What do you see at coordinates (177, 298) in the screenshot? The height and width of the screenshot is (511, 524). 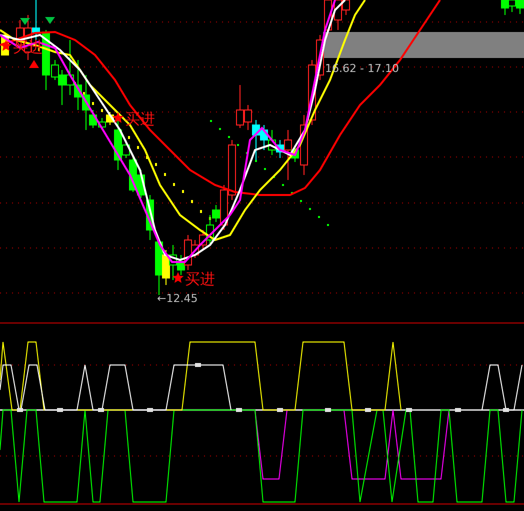 I see `low-price-label: ←12.45` at bounding box center [177, 298].